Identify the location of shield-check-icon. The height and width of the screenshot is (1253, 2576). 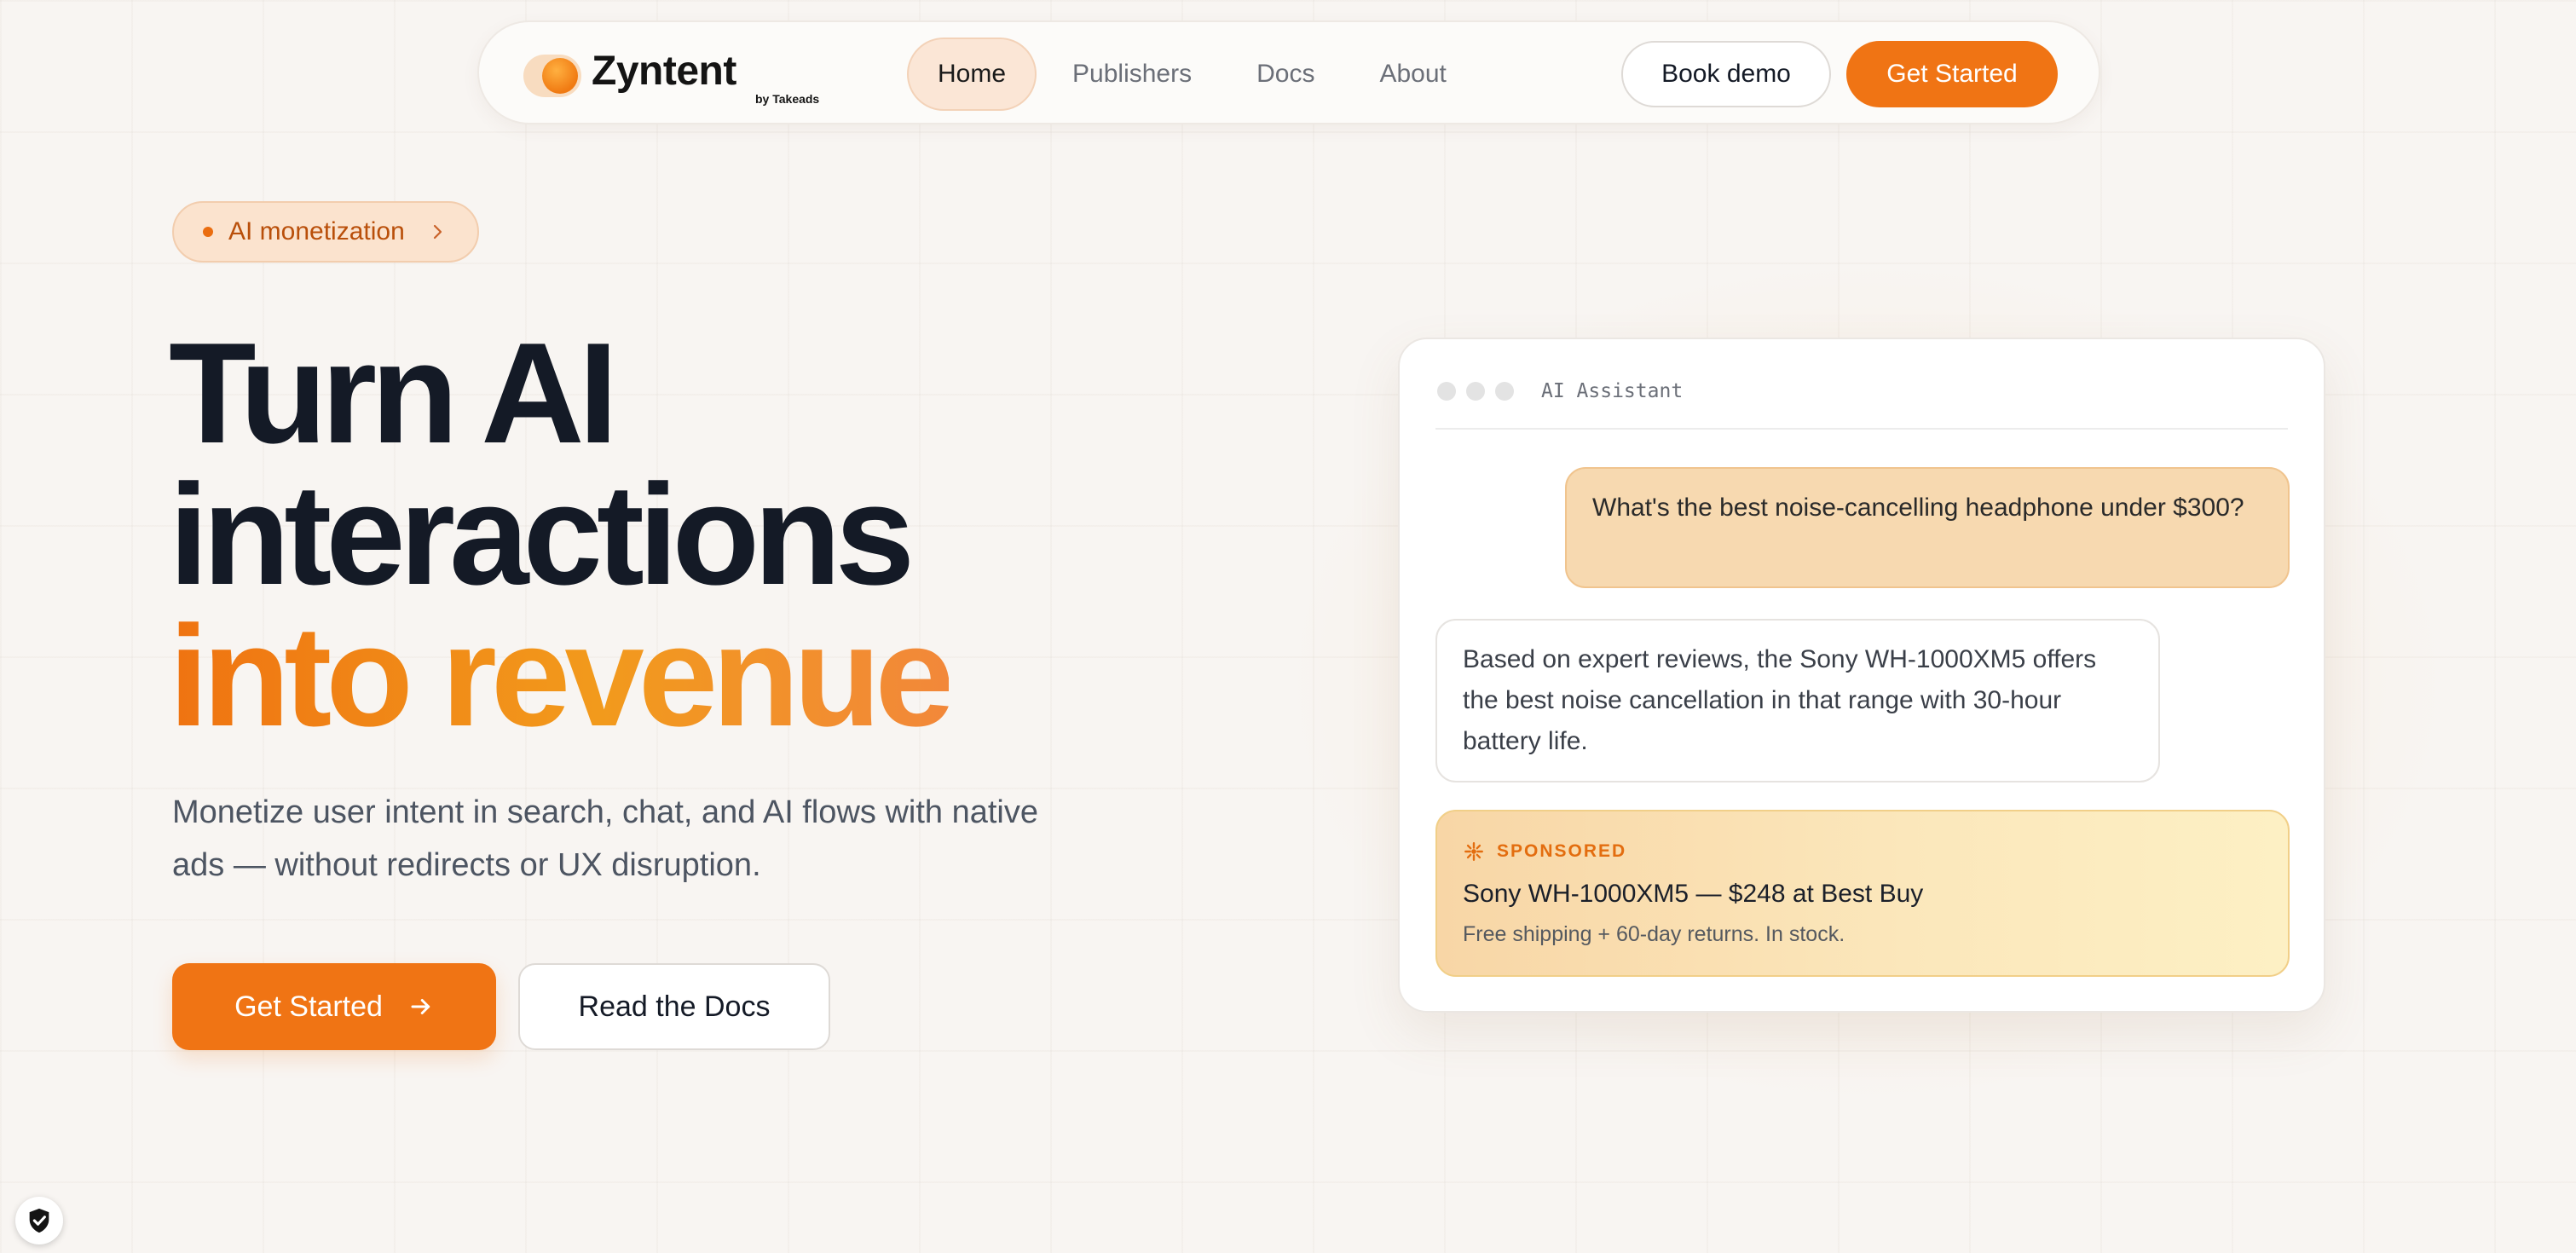
(39, 1220).